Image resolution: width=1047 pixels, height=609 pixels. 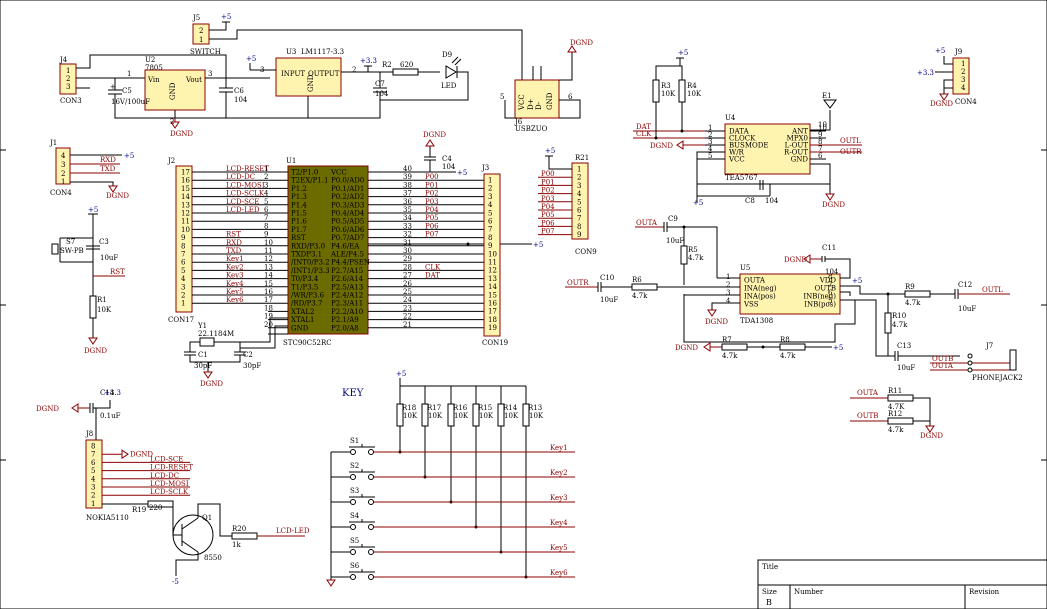 I want to click on c14-designator: C14, so click(x=107, y=393).